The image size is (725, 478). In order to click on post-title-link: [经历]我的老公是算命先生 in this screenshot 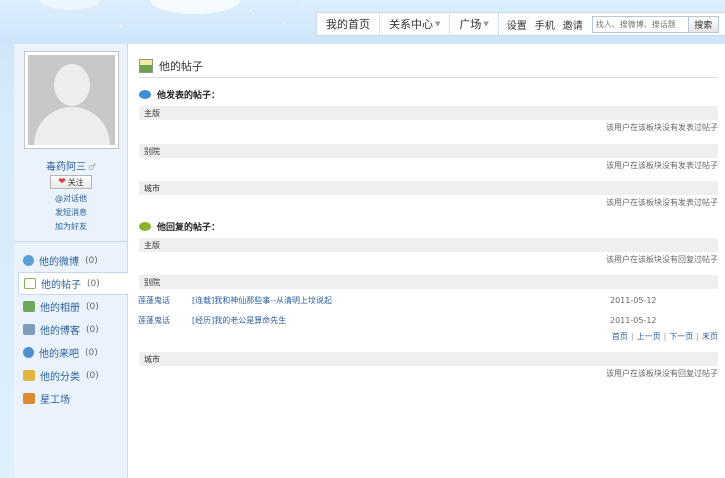, I will do `click(401, 320)`.